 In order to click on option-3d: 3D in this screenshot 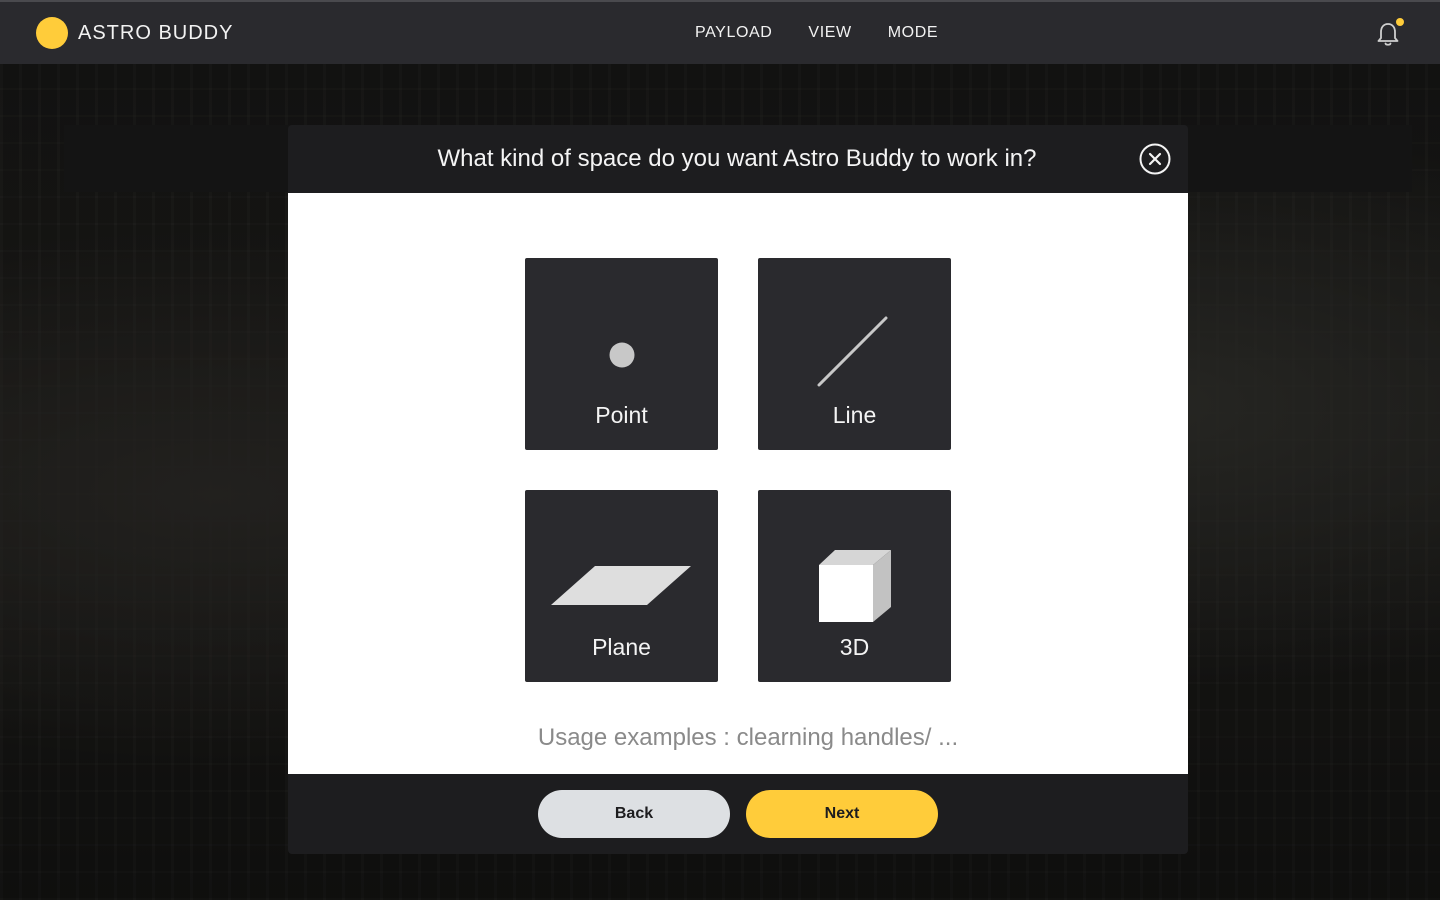, I will do `click(854, 586)`.